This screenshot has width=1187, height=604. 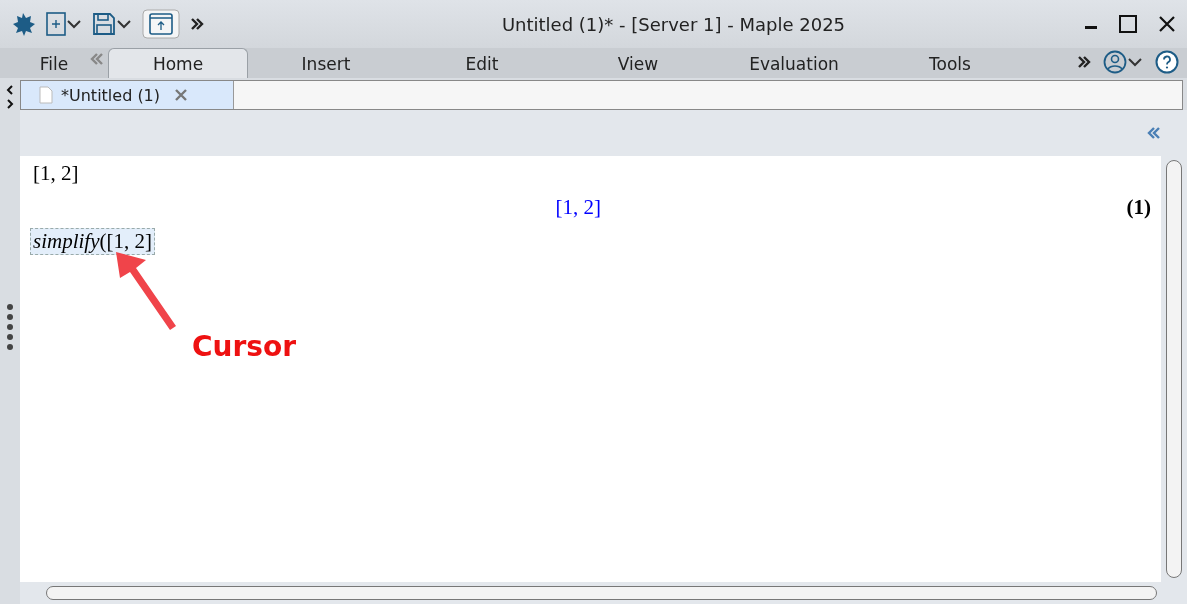 What do you see at coordinates (578, 207) in the screenshot?
I see `math-output: [1, 2]` at bounding box center [578, 207].